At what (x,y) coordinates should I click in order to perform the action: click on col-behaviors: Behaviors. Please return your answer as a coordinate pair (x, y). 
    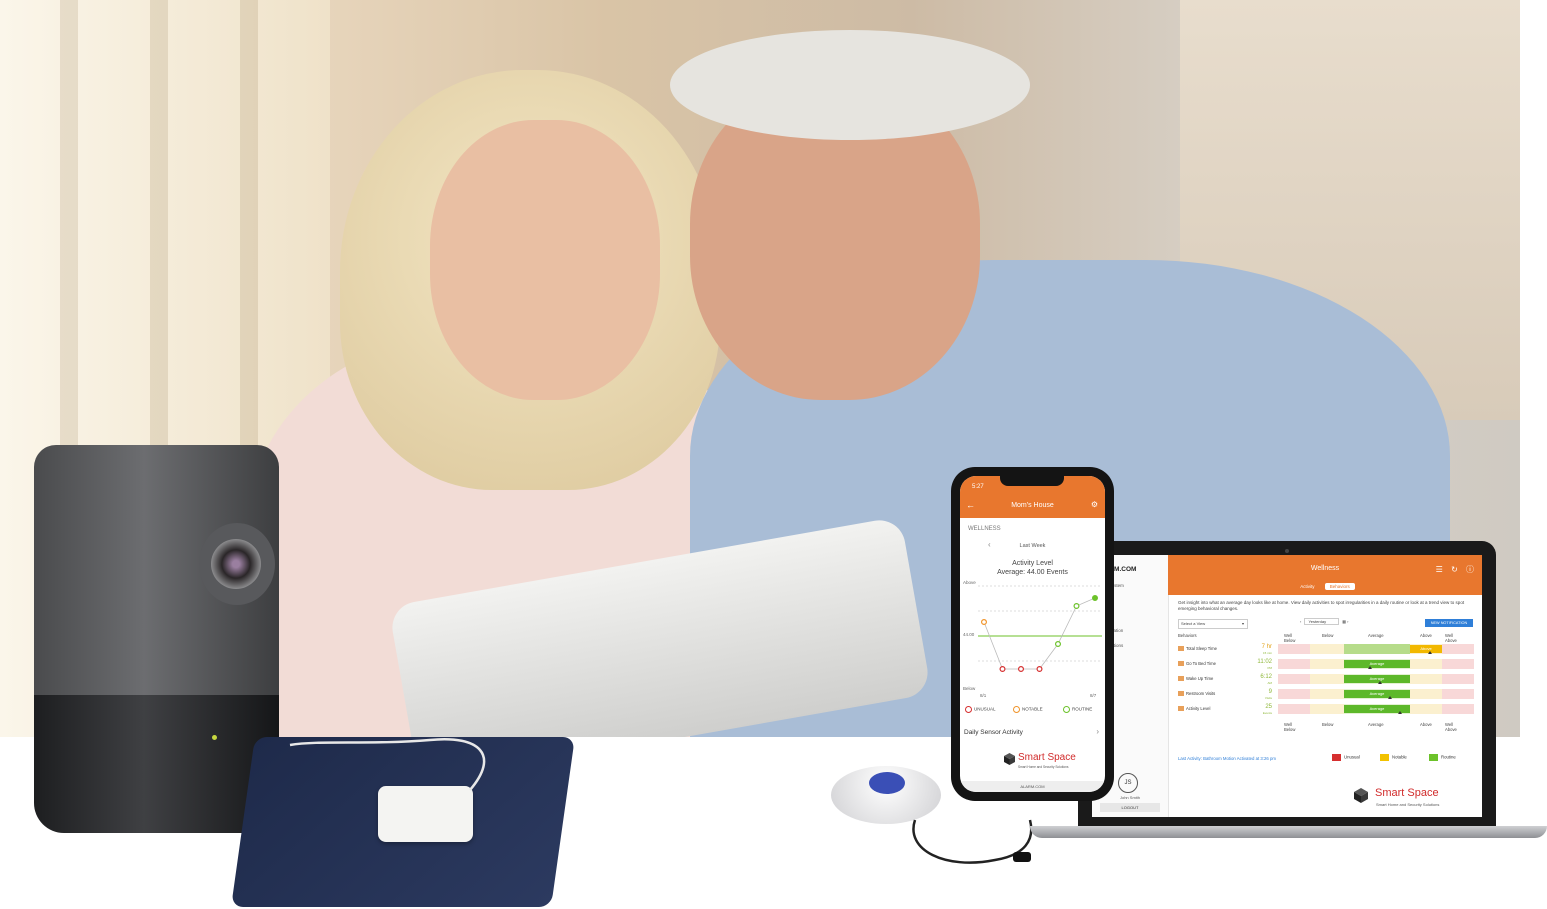
    Looking at the image, I should click on (1187, 635).